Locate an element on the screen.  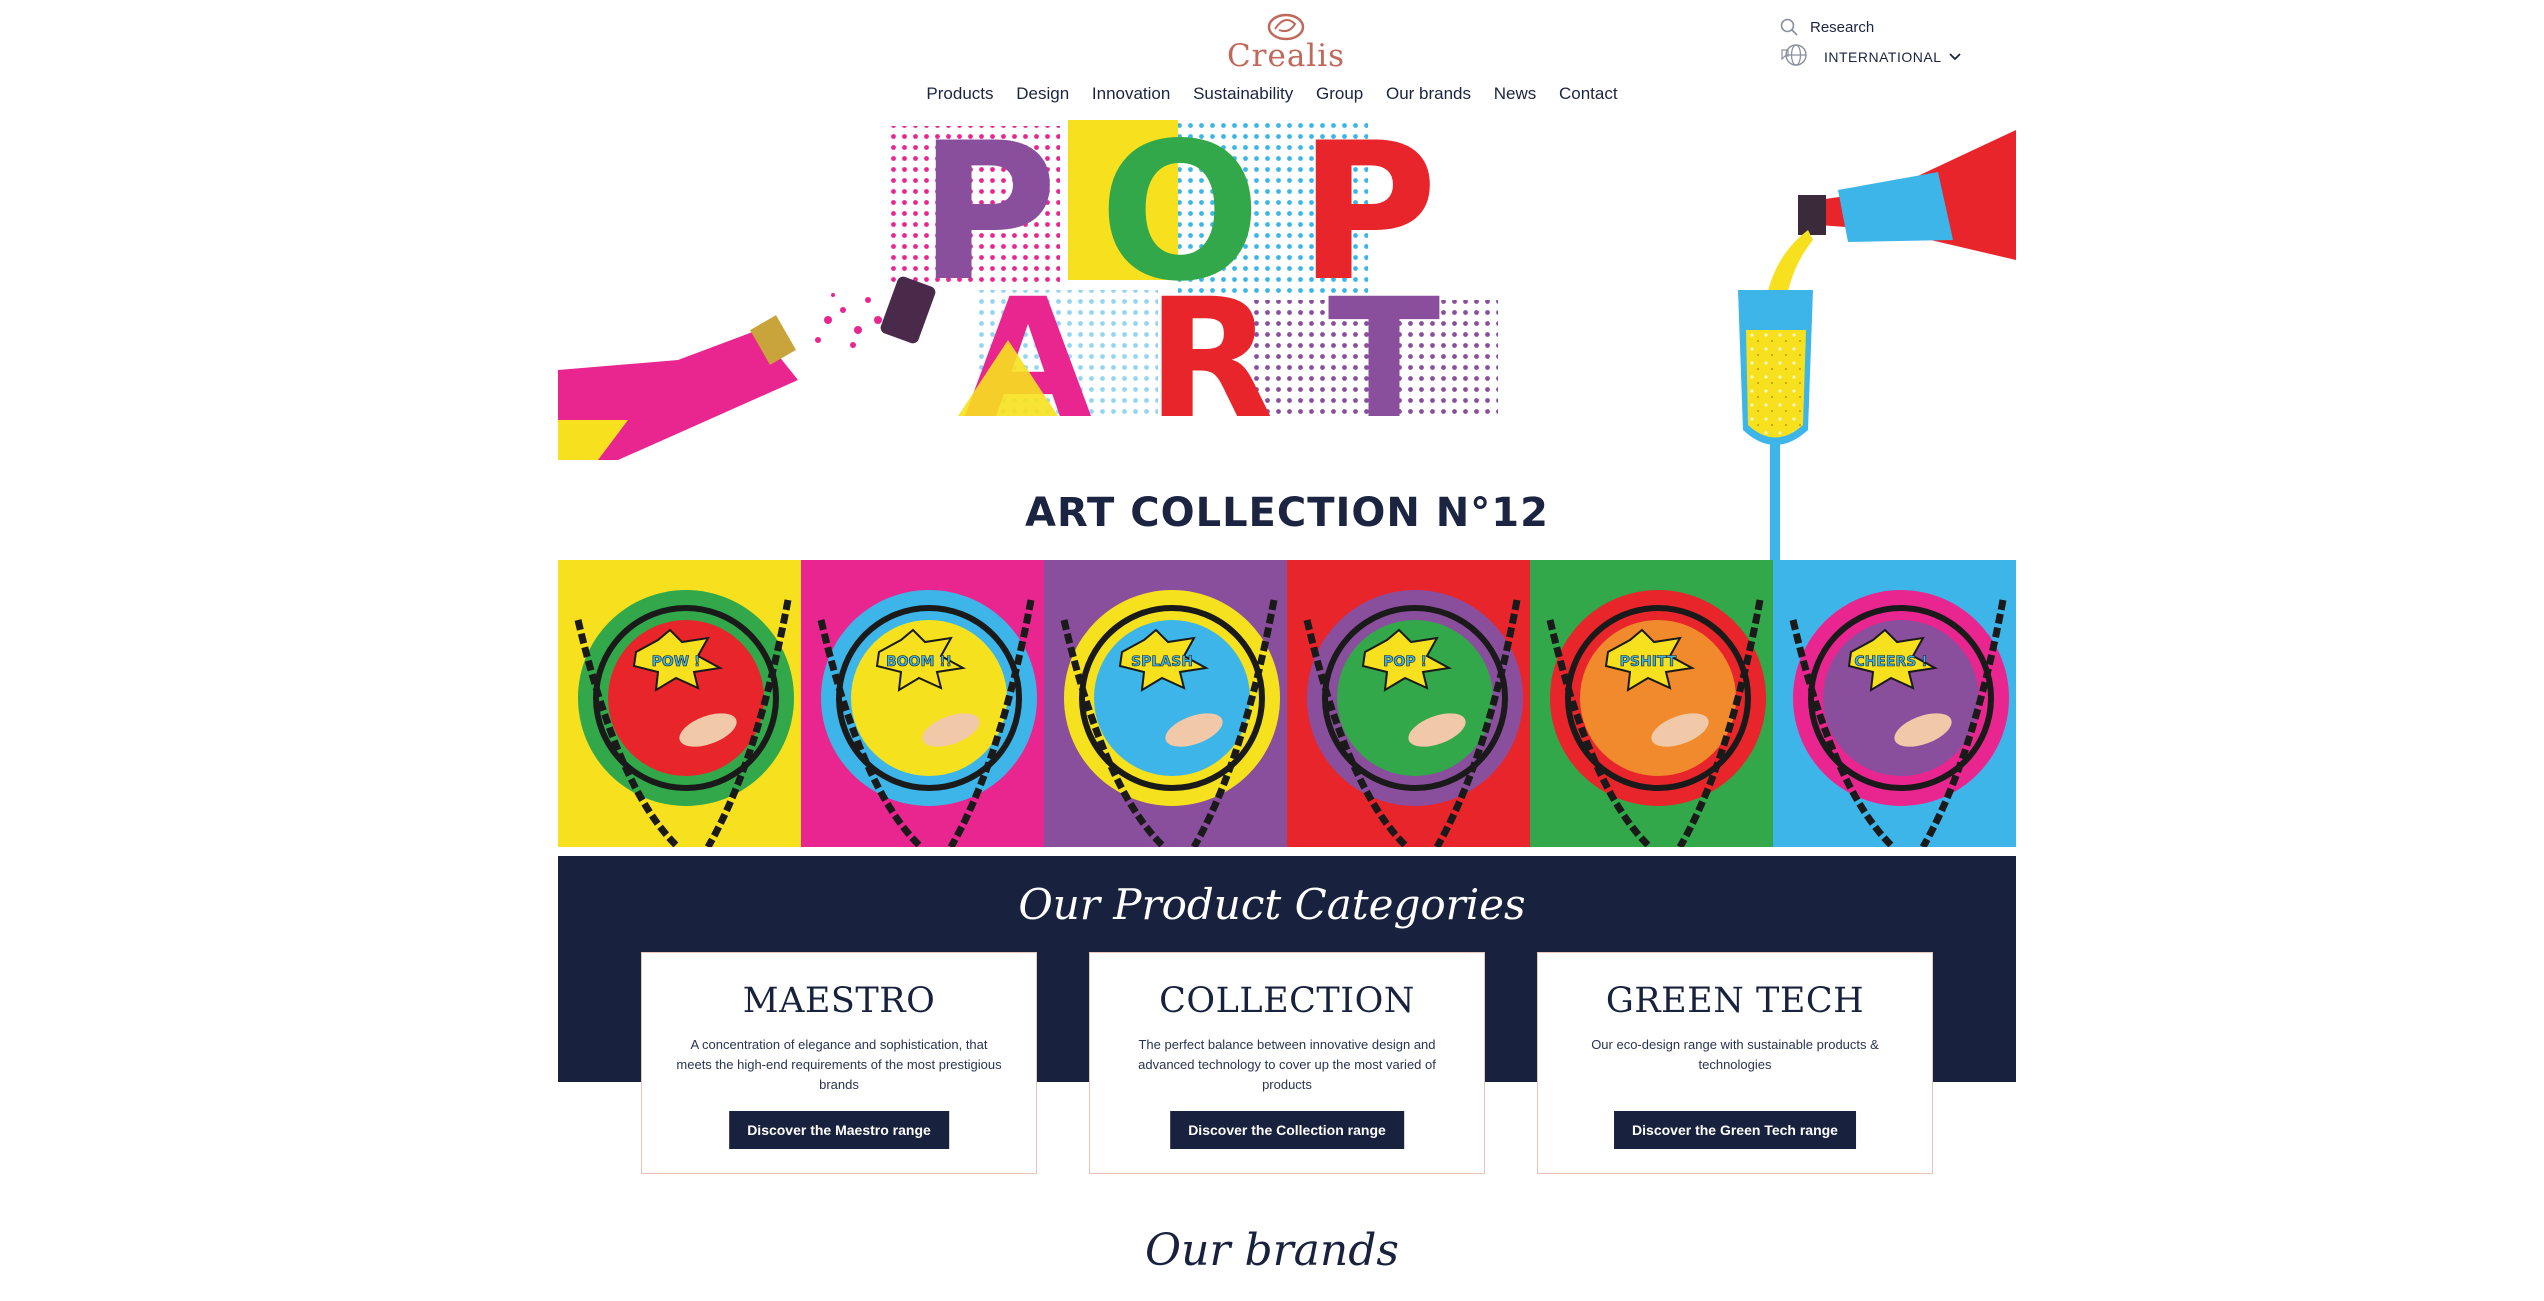
tile-artwork: SPLASH is located at coordinates (1170, 718).